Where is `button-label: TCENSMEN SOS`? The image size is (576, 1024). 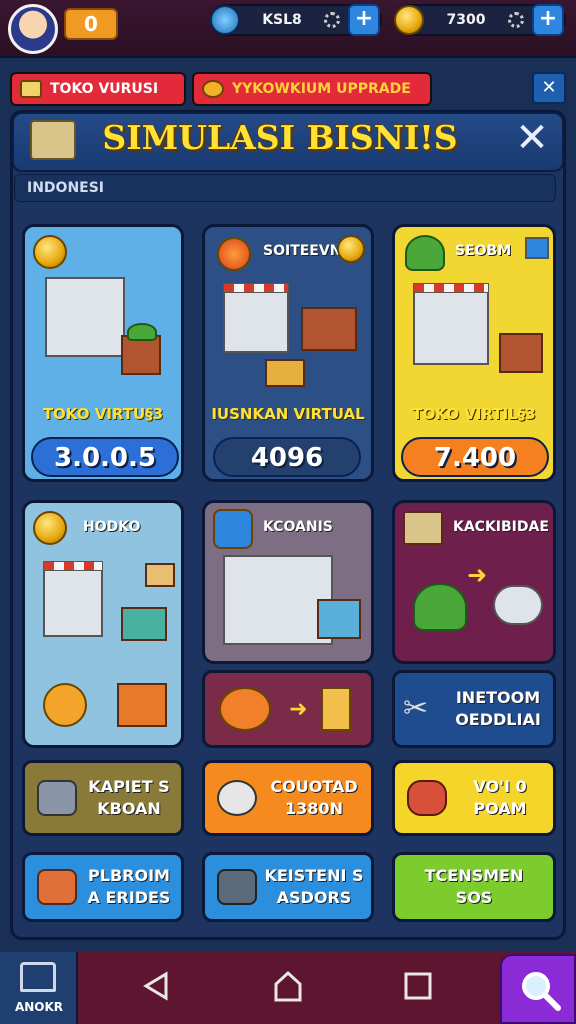 button-label: TCENSMEN SOS is located at coordinates (474, 886).